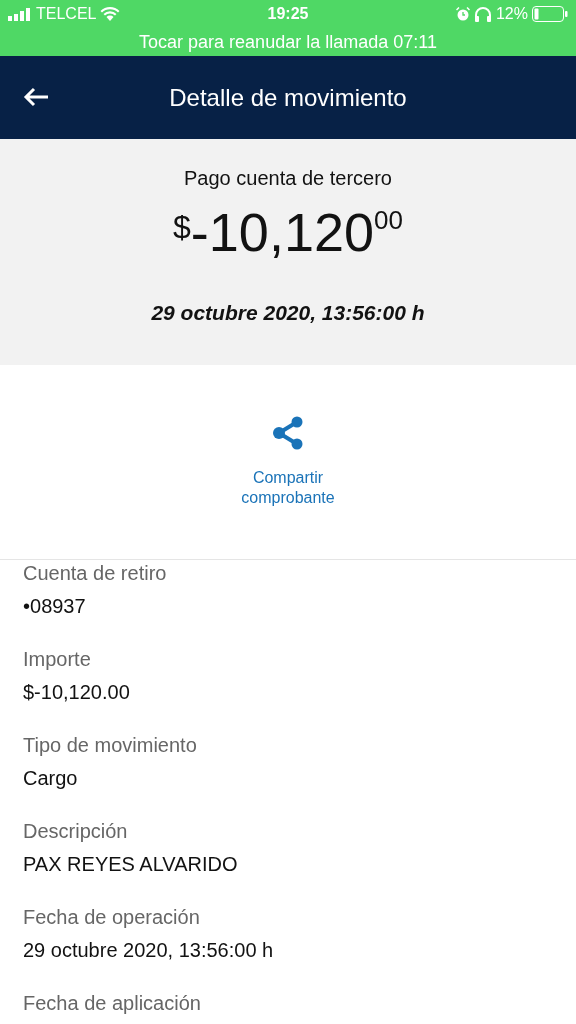 The image size is (576, 1024). I want to click on alarm-clock-icon, so click(462, 14).